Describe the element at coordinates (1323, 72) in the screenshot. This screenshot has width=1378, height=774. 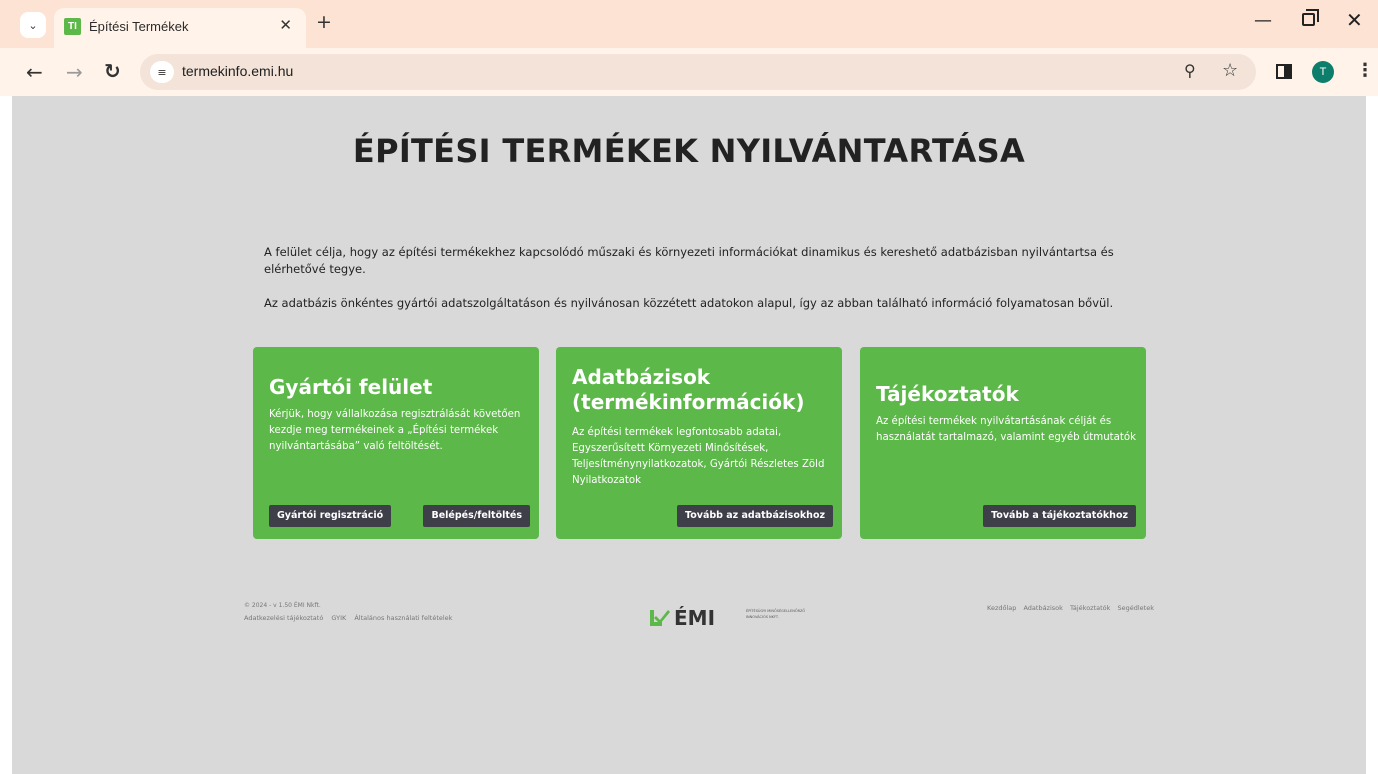
I see `avatar: T` at that location.